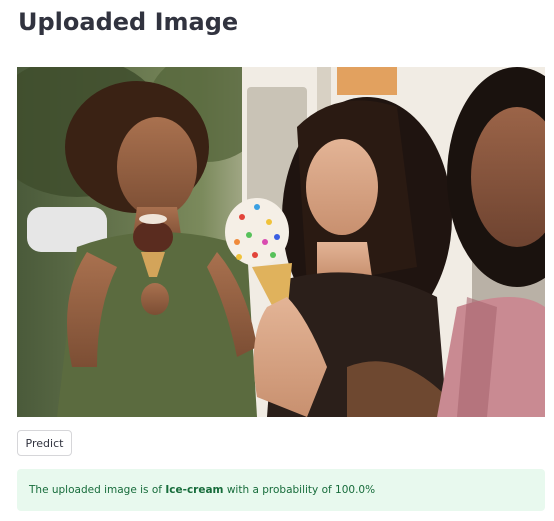 This screenshot has width=554, height=521. What do you see at coordinates (128, 22) in the screenshot?
I see `page-title: Uploaded Image` at bounding box center [128, 22].